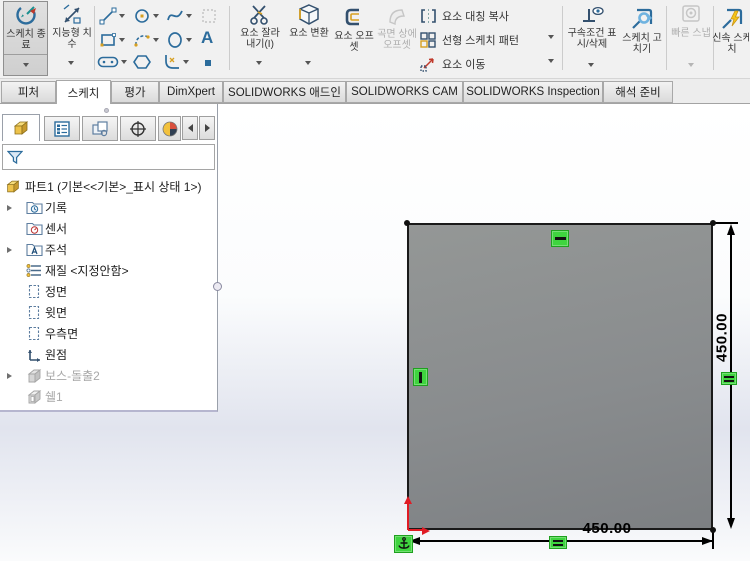  Describe the element at coordinates (642, 44) in the screenshot. I see `repair-sketch-label: 스케치 고치기` at that location.